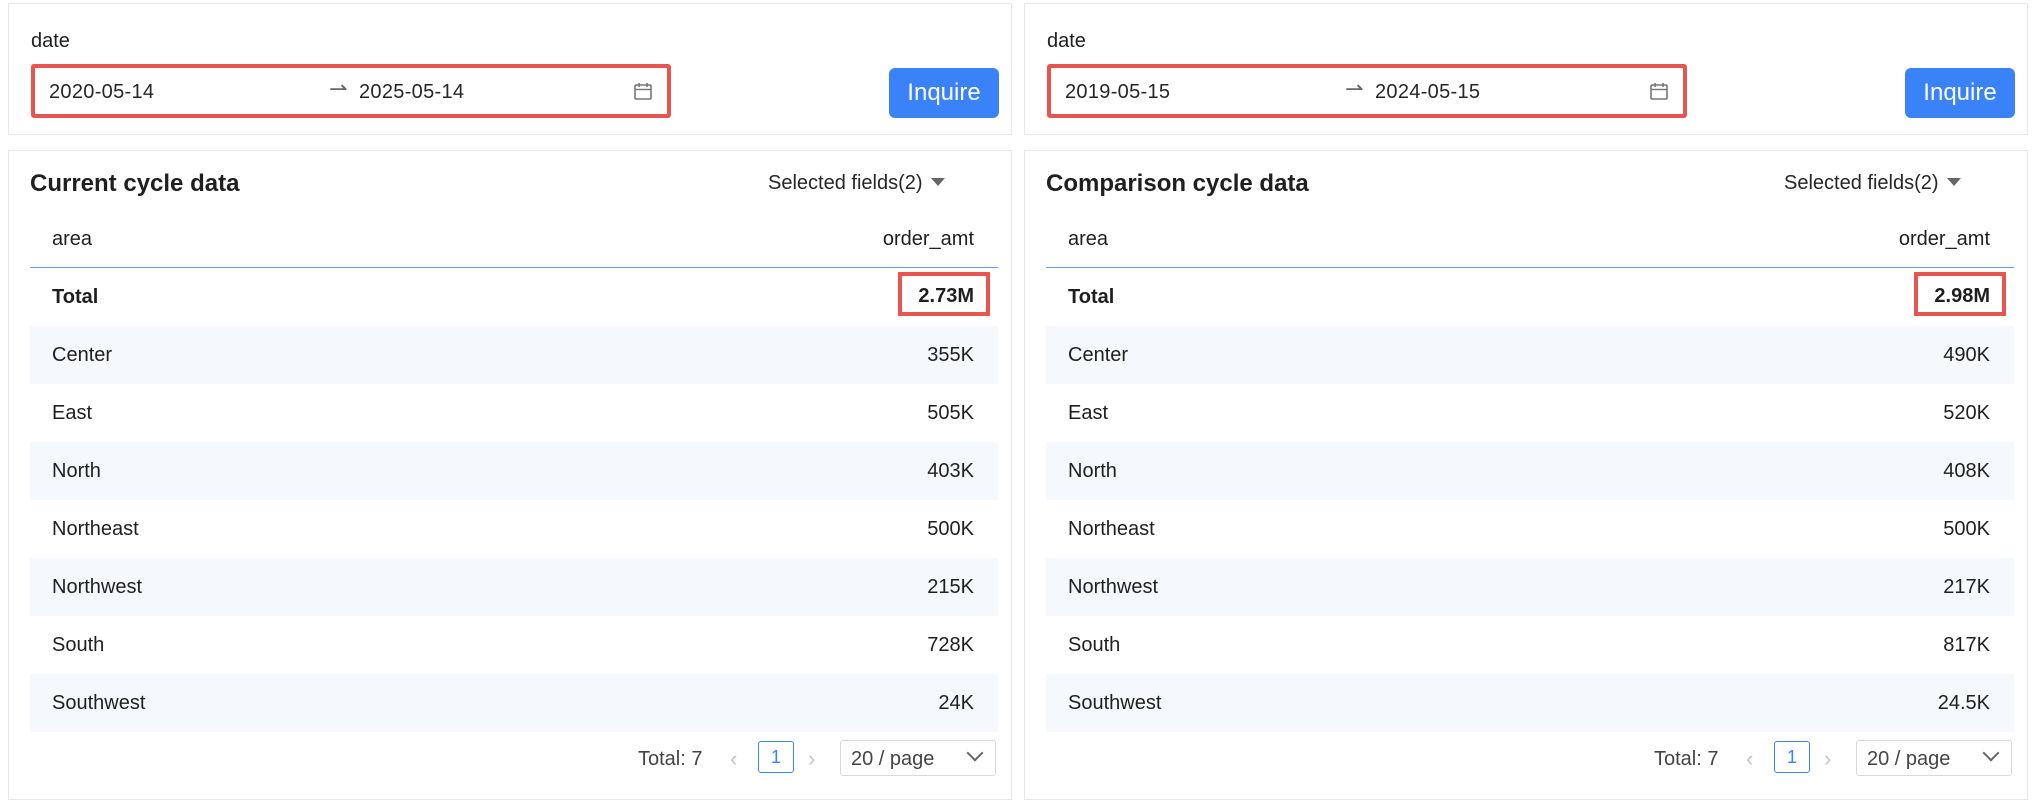 This screenshot has width=2040, height=804. Describe the element at coordinates (135, 183) in the screenshot. I see `current-cycle-title: Current cycle data` at that location.